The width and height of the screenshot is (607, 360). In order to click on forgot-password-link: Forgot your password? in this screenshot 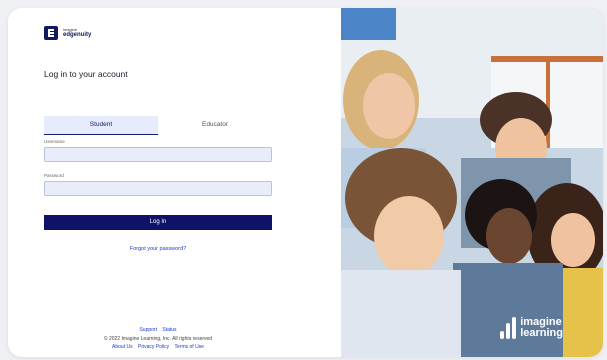, I will do `click(158, 249)`.